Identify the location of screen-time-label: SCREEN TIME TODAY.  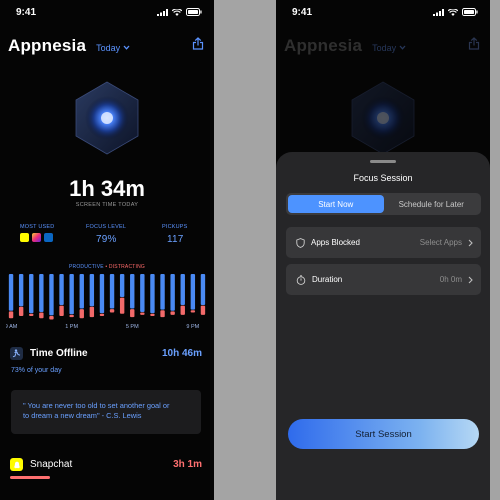
(107, 205).